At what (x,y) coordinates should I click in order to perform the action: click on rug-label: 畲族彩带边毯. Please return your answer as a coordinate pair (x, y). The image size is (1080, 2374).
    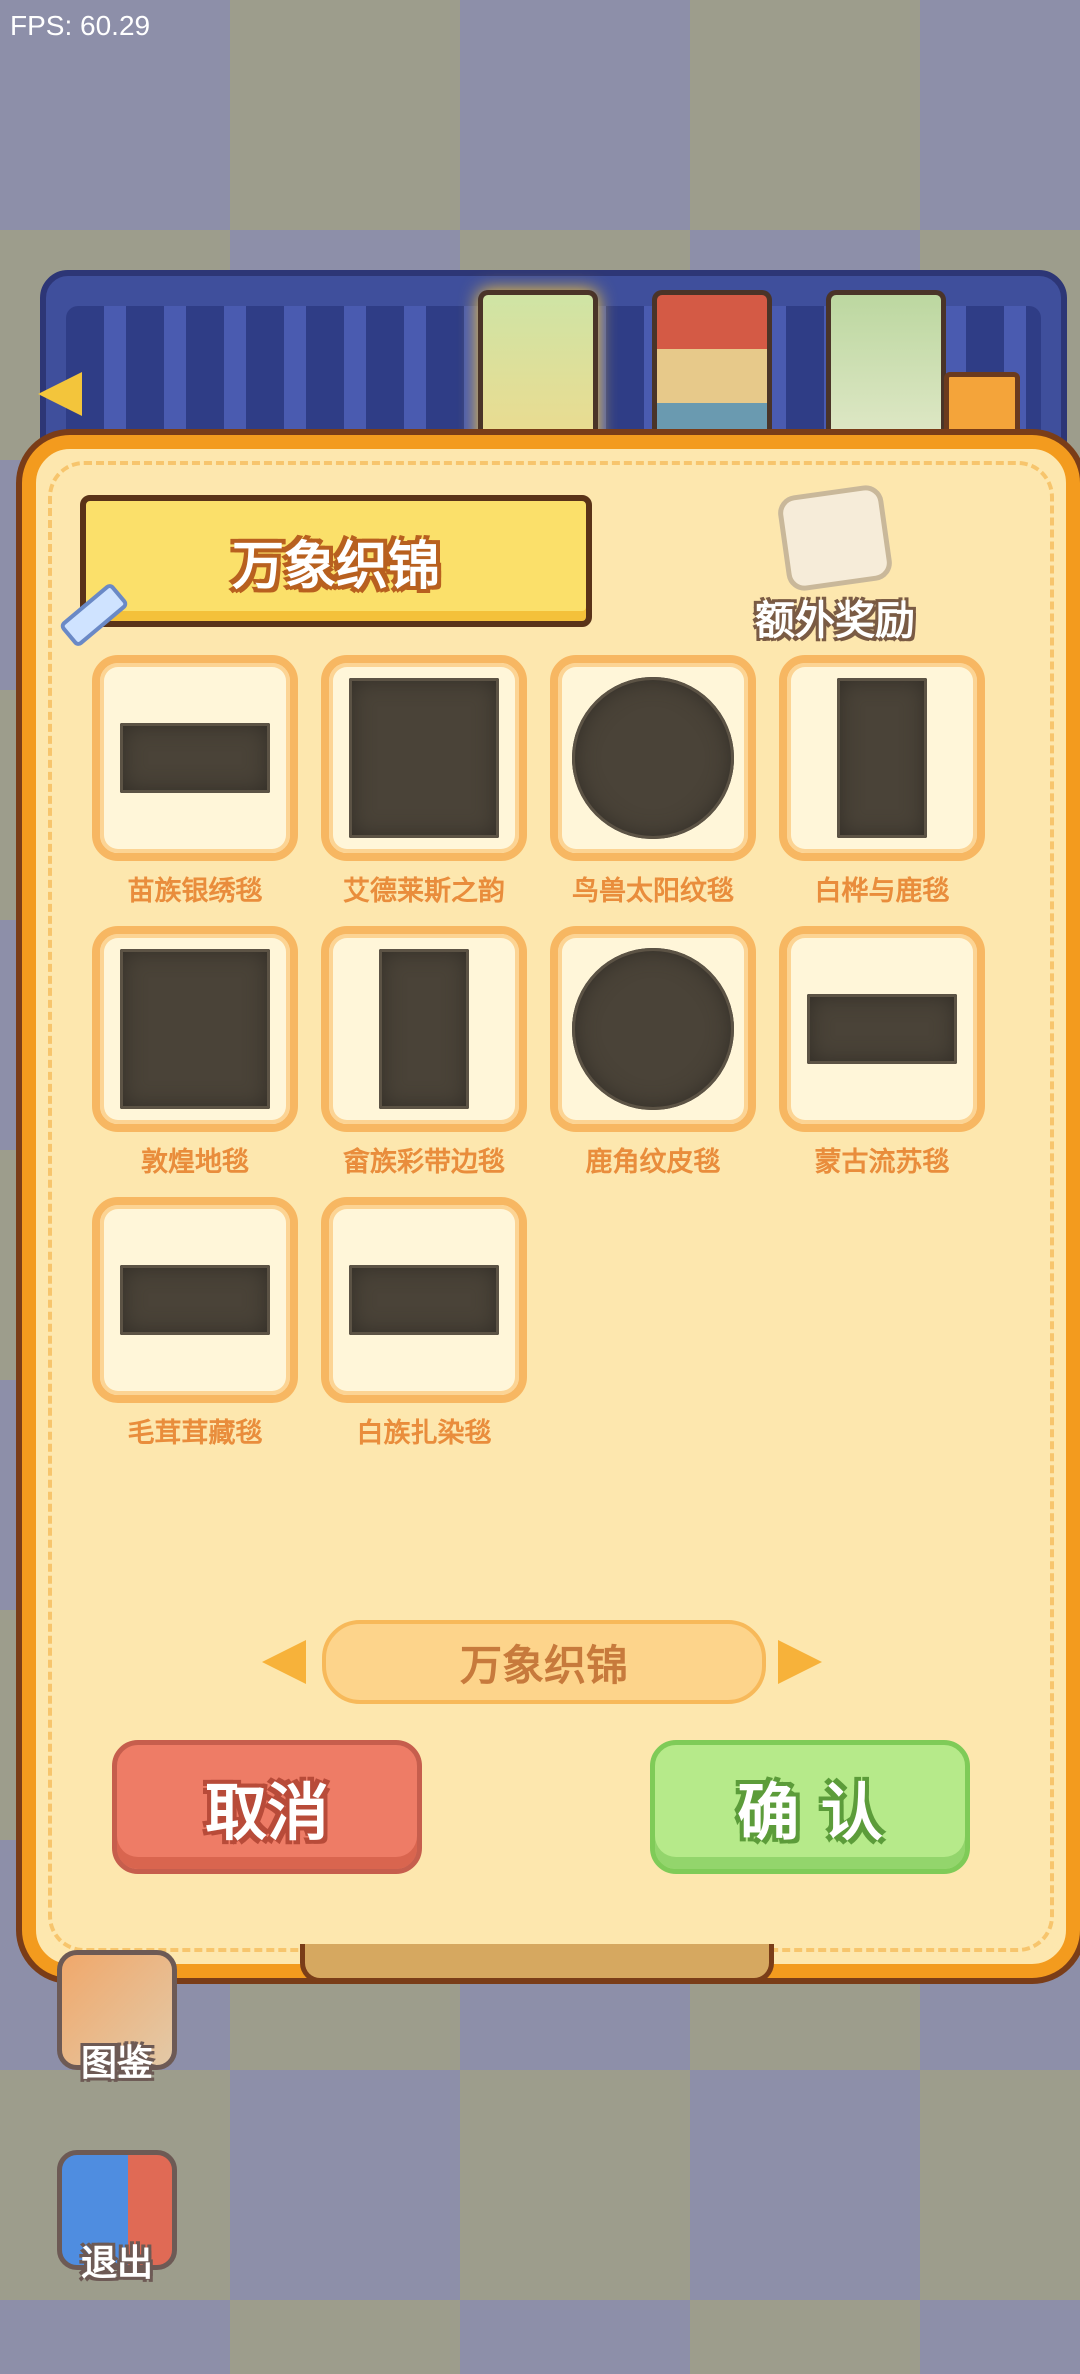
    Looking at the image, I should click on (424, 1162).